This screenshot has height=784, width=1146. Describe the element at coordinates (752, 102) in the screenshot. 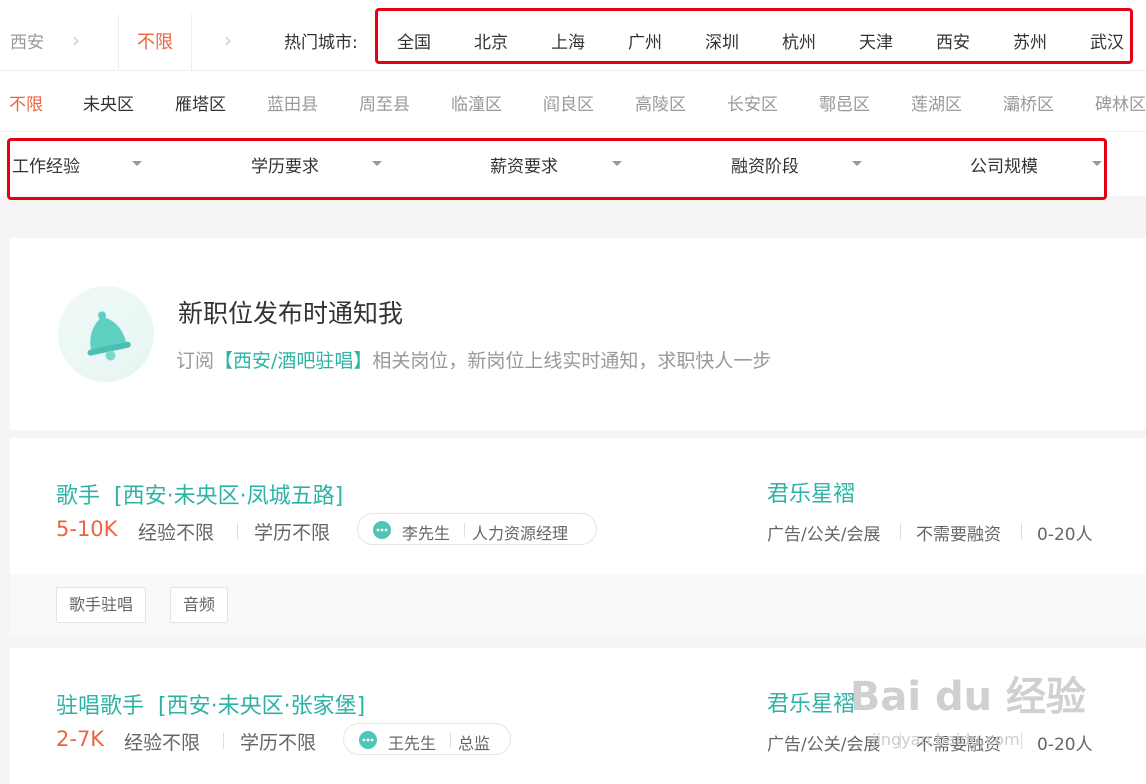

I see `district-changan: 长安区` at that location.